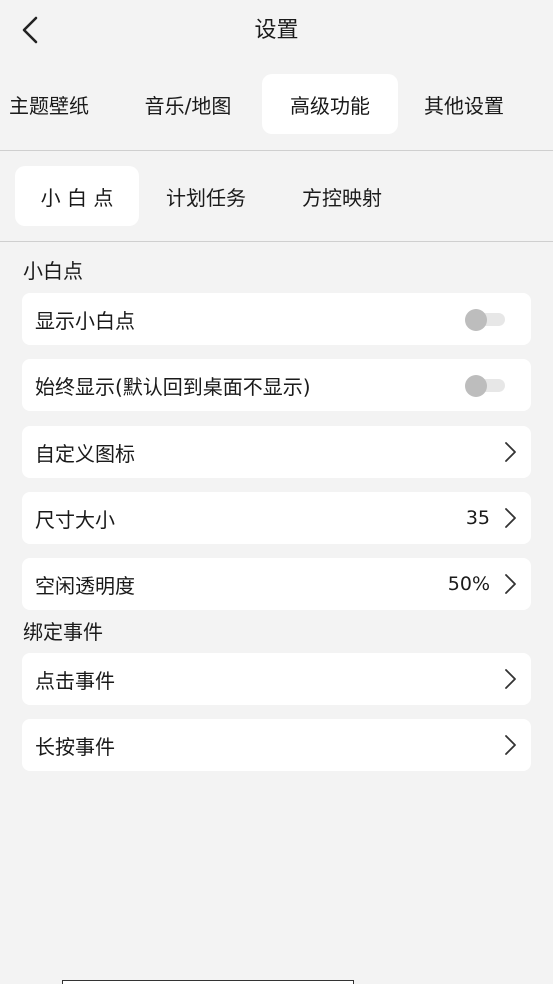  What do you see at coordinates (276, 452) in the screenshot?
I see `custom-icon-row: 自定义图标` at bounding box center [276, 452].